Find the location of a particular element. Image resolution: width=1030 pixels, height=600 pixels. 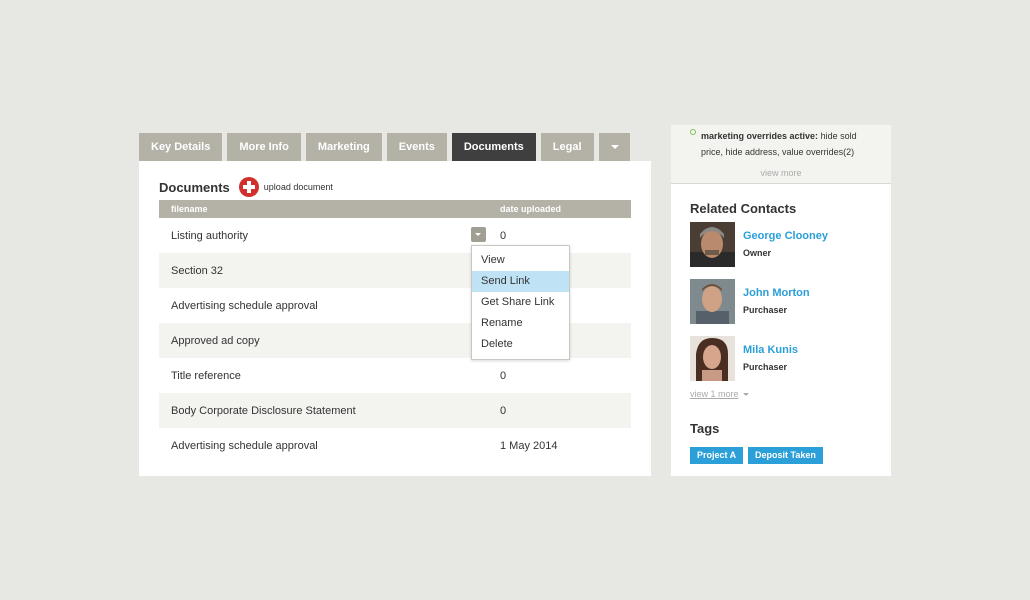

table-header: filename date uploaded is located at coordinates (395, 209).